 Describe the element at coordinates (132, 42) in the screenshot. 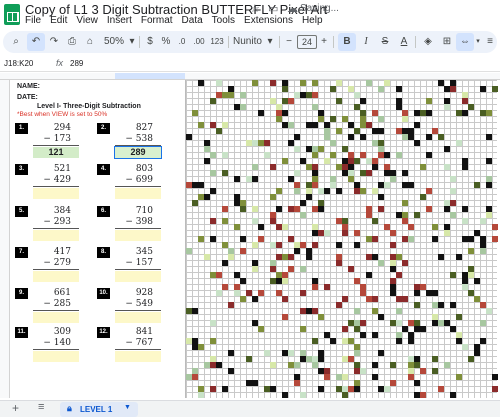

I see `zoom-chevron-down-icon: ▾` at that location.